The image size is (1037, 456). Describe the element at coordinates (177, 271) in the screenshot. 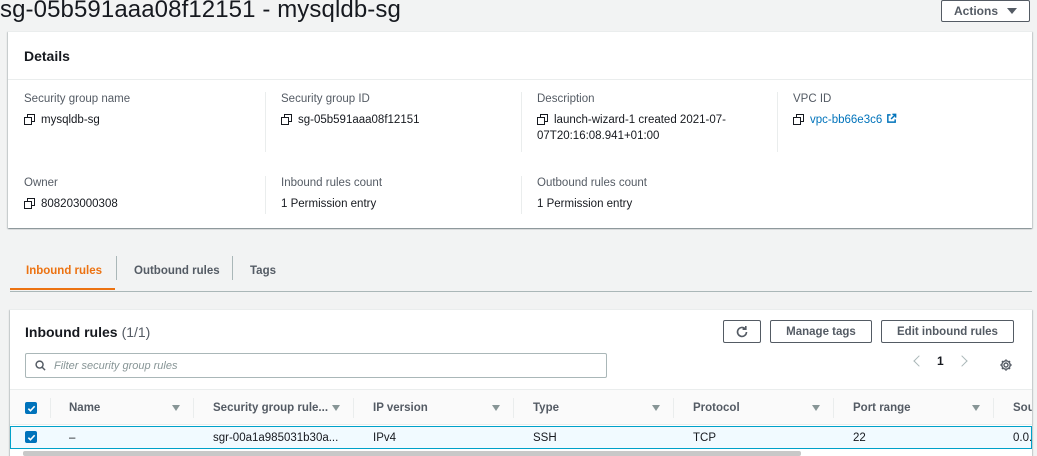

I see `tab-outbound-rules: Outbound rules` at that location.